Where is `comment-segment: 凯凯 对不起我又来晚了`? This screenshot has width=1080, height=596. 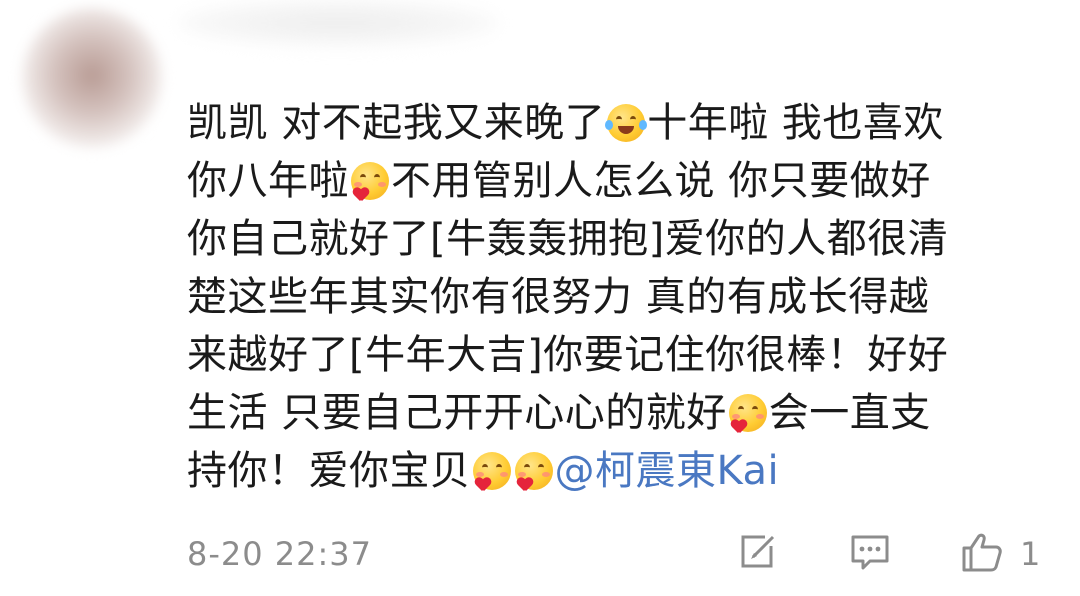 comment-segment: 凯凯 对不起我又来晚了 is located at coordinates (396, 123).